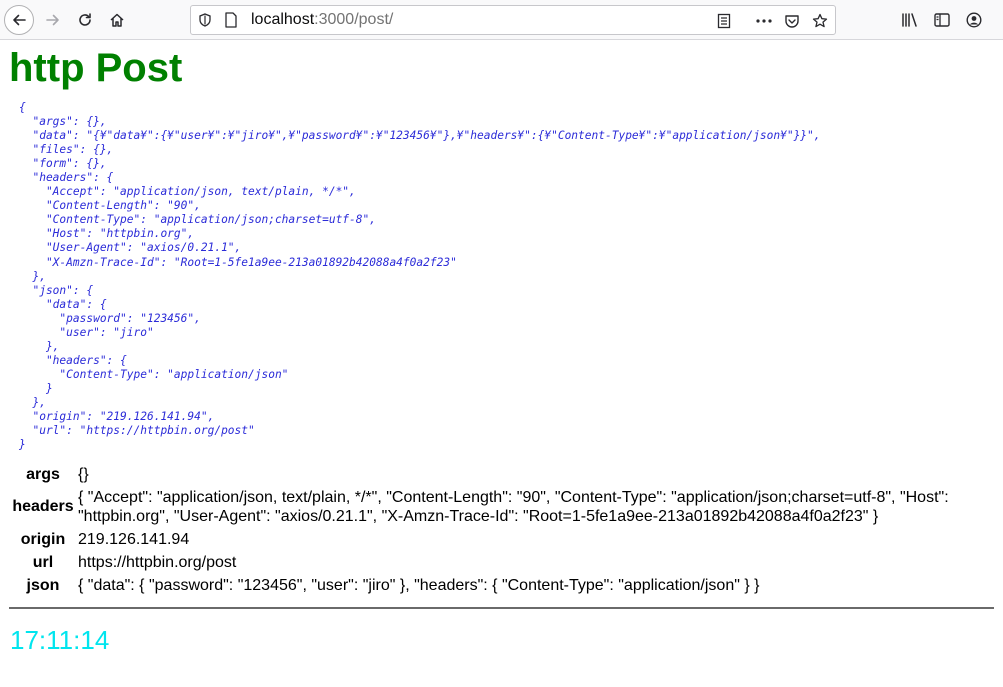 The image size is (1003, 687). Describe the element at coordinates (504, 474) in the screenshot. I see `table-row: args {}` at that location.